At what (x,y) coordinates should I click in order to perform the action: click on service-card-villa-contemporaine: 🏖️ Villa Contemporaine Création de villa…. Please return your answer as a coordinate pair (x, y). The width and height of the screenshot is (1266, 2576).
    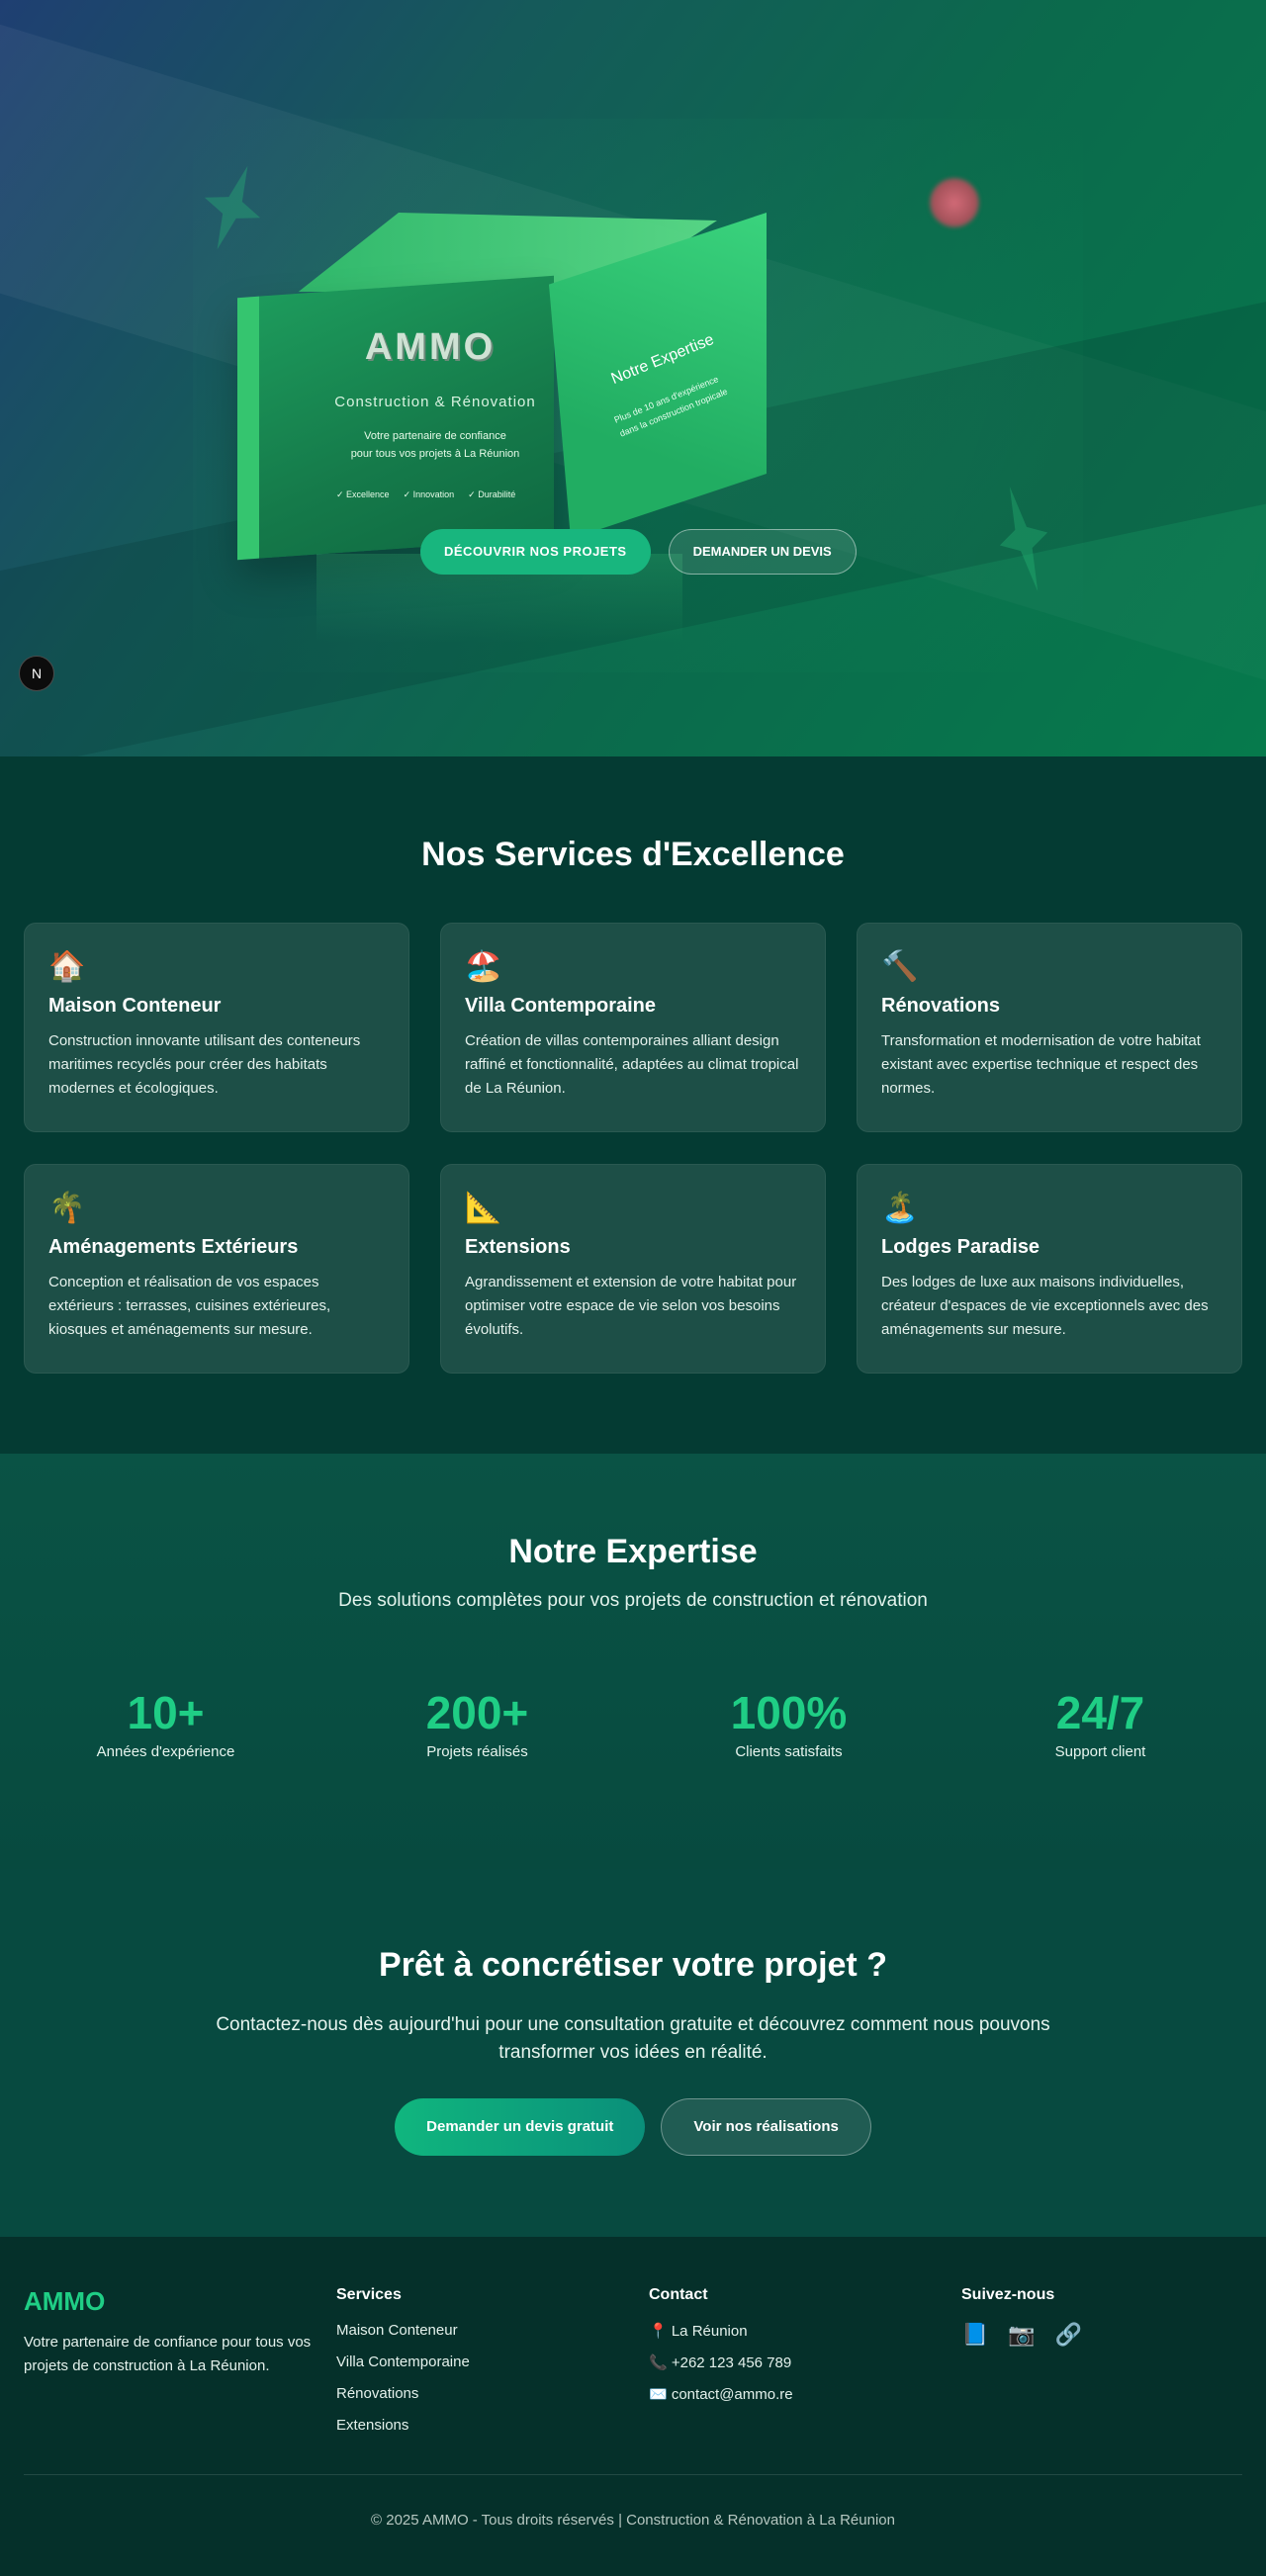
    Looking at the image, I should click on (633, 1027).